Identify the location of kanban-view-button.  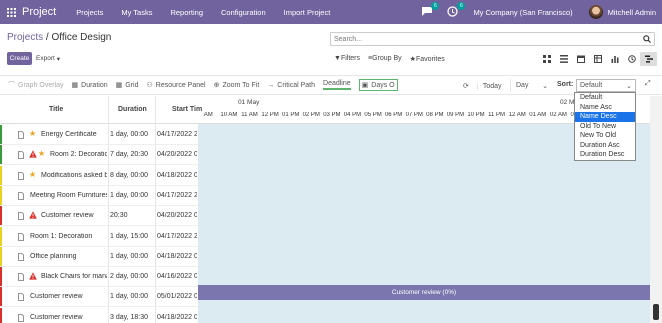
(546, 59).